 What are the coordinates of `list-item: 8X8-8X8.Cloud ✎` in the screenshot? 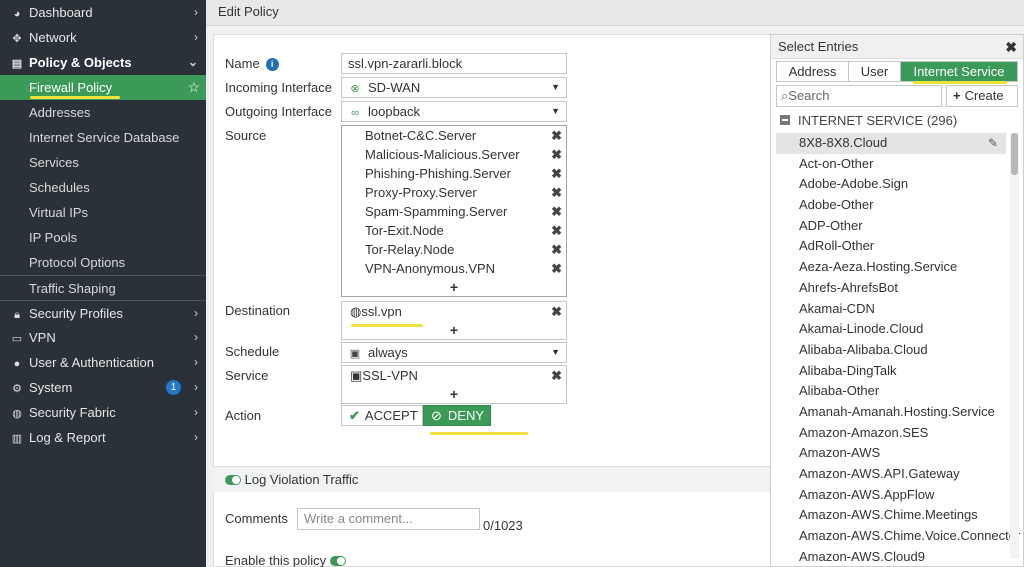 It's located at (891, 143).